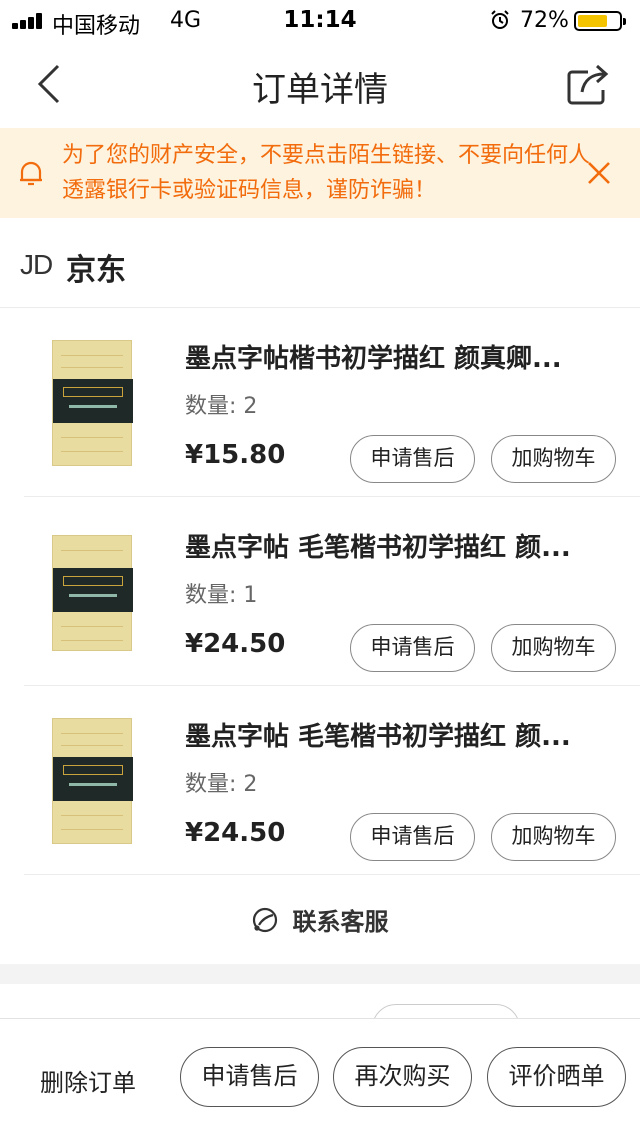  Describe the element at coordinates (544, 20) in the screenshot. I see `battery-percent: 72%` at that location.